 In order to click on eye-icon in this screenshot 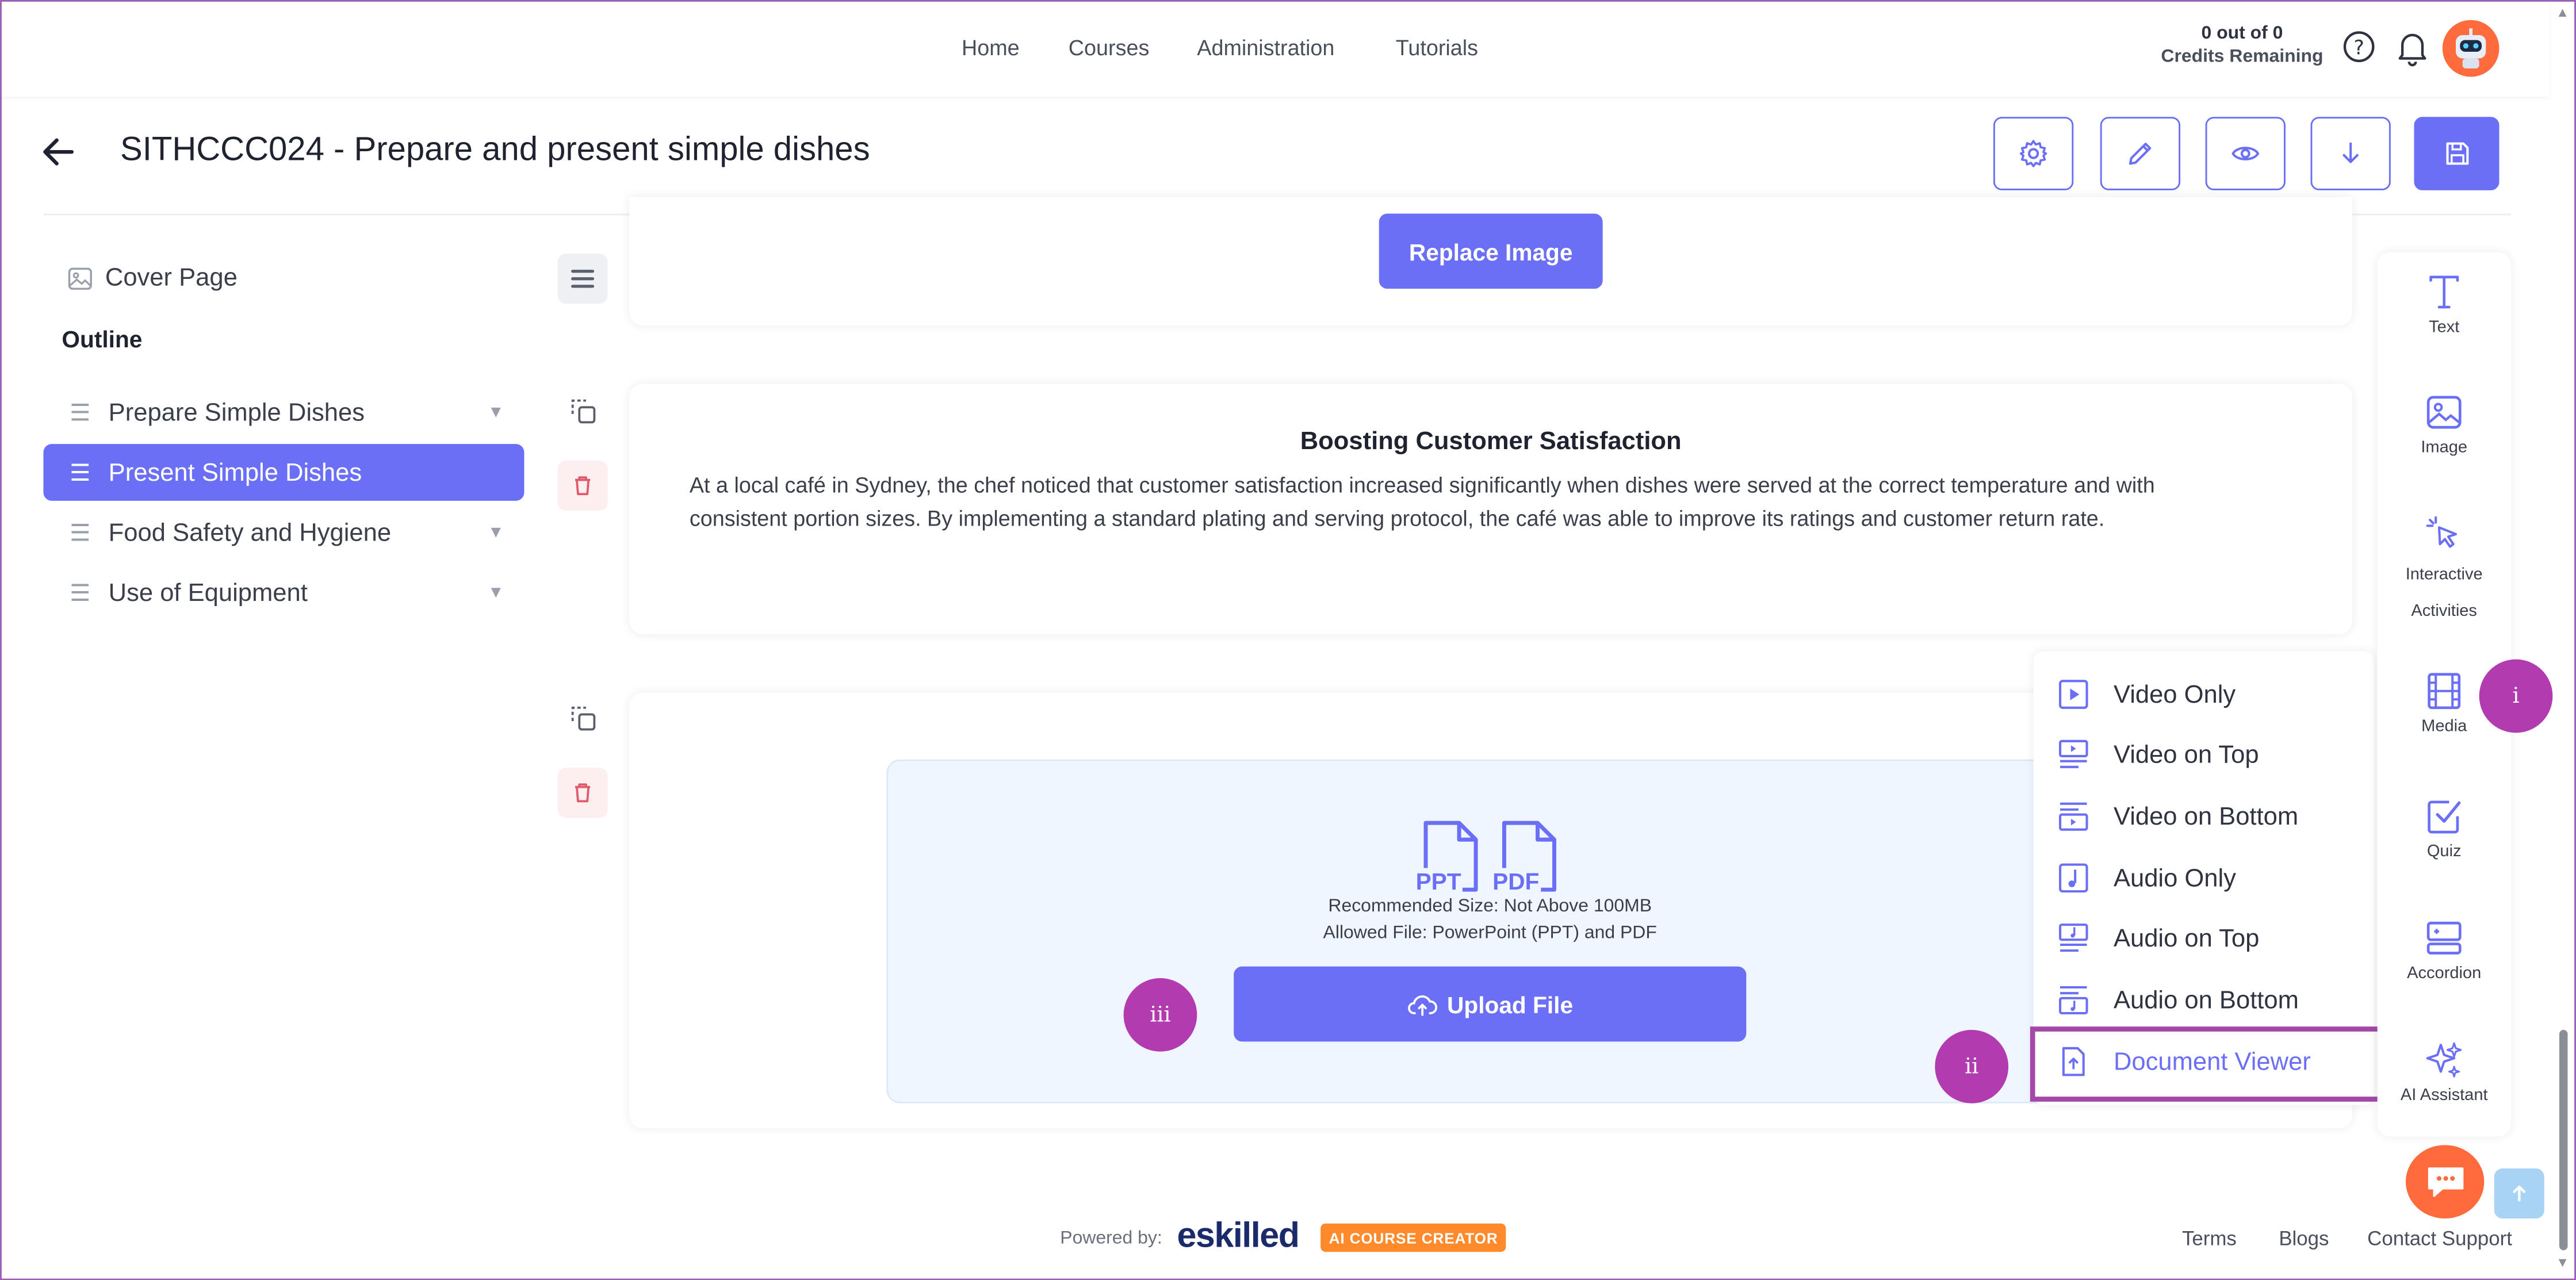, I will do `click(2245, 153)`.